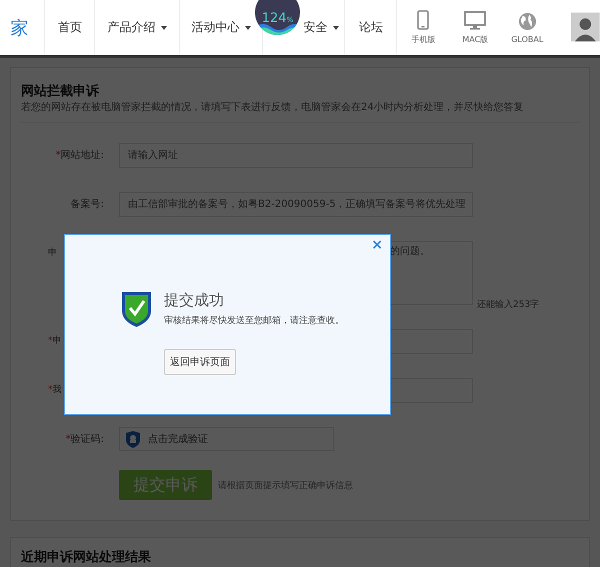  I want to click on platform-link: 手机版, so click(423, 27).